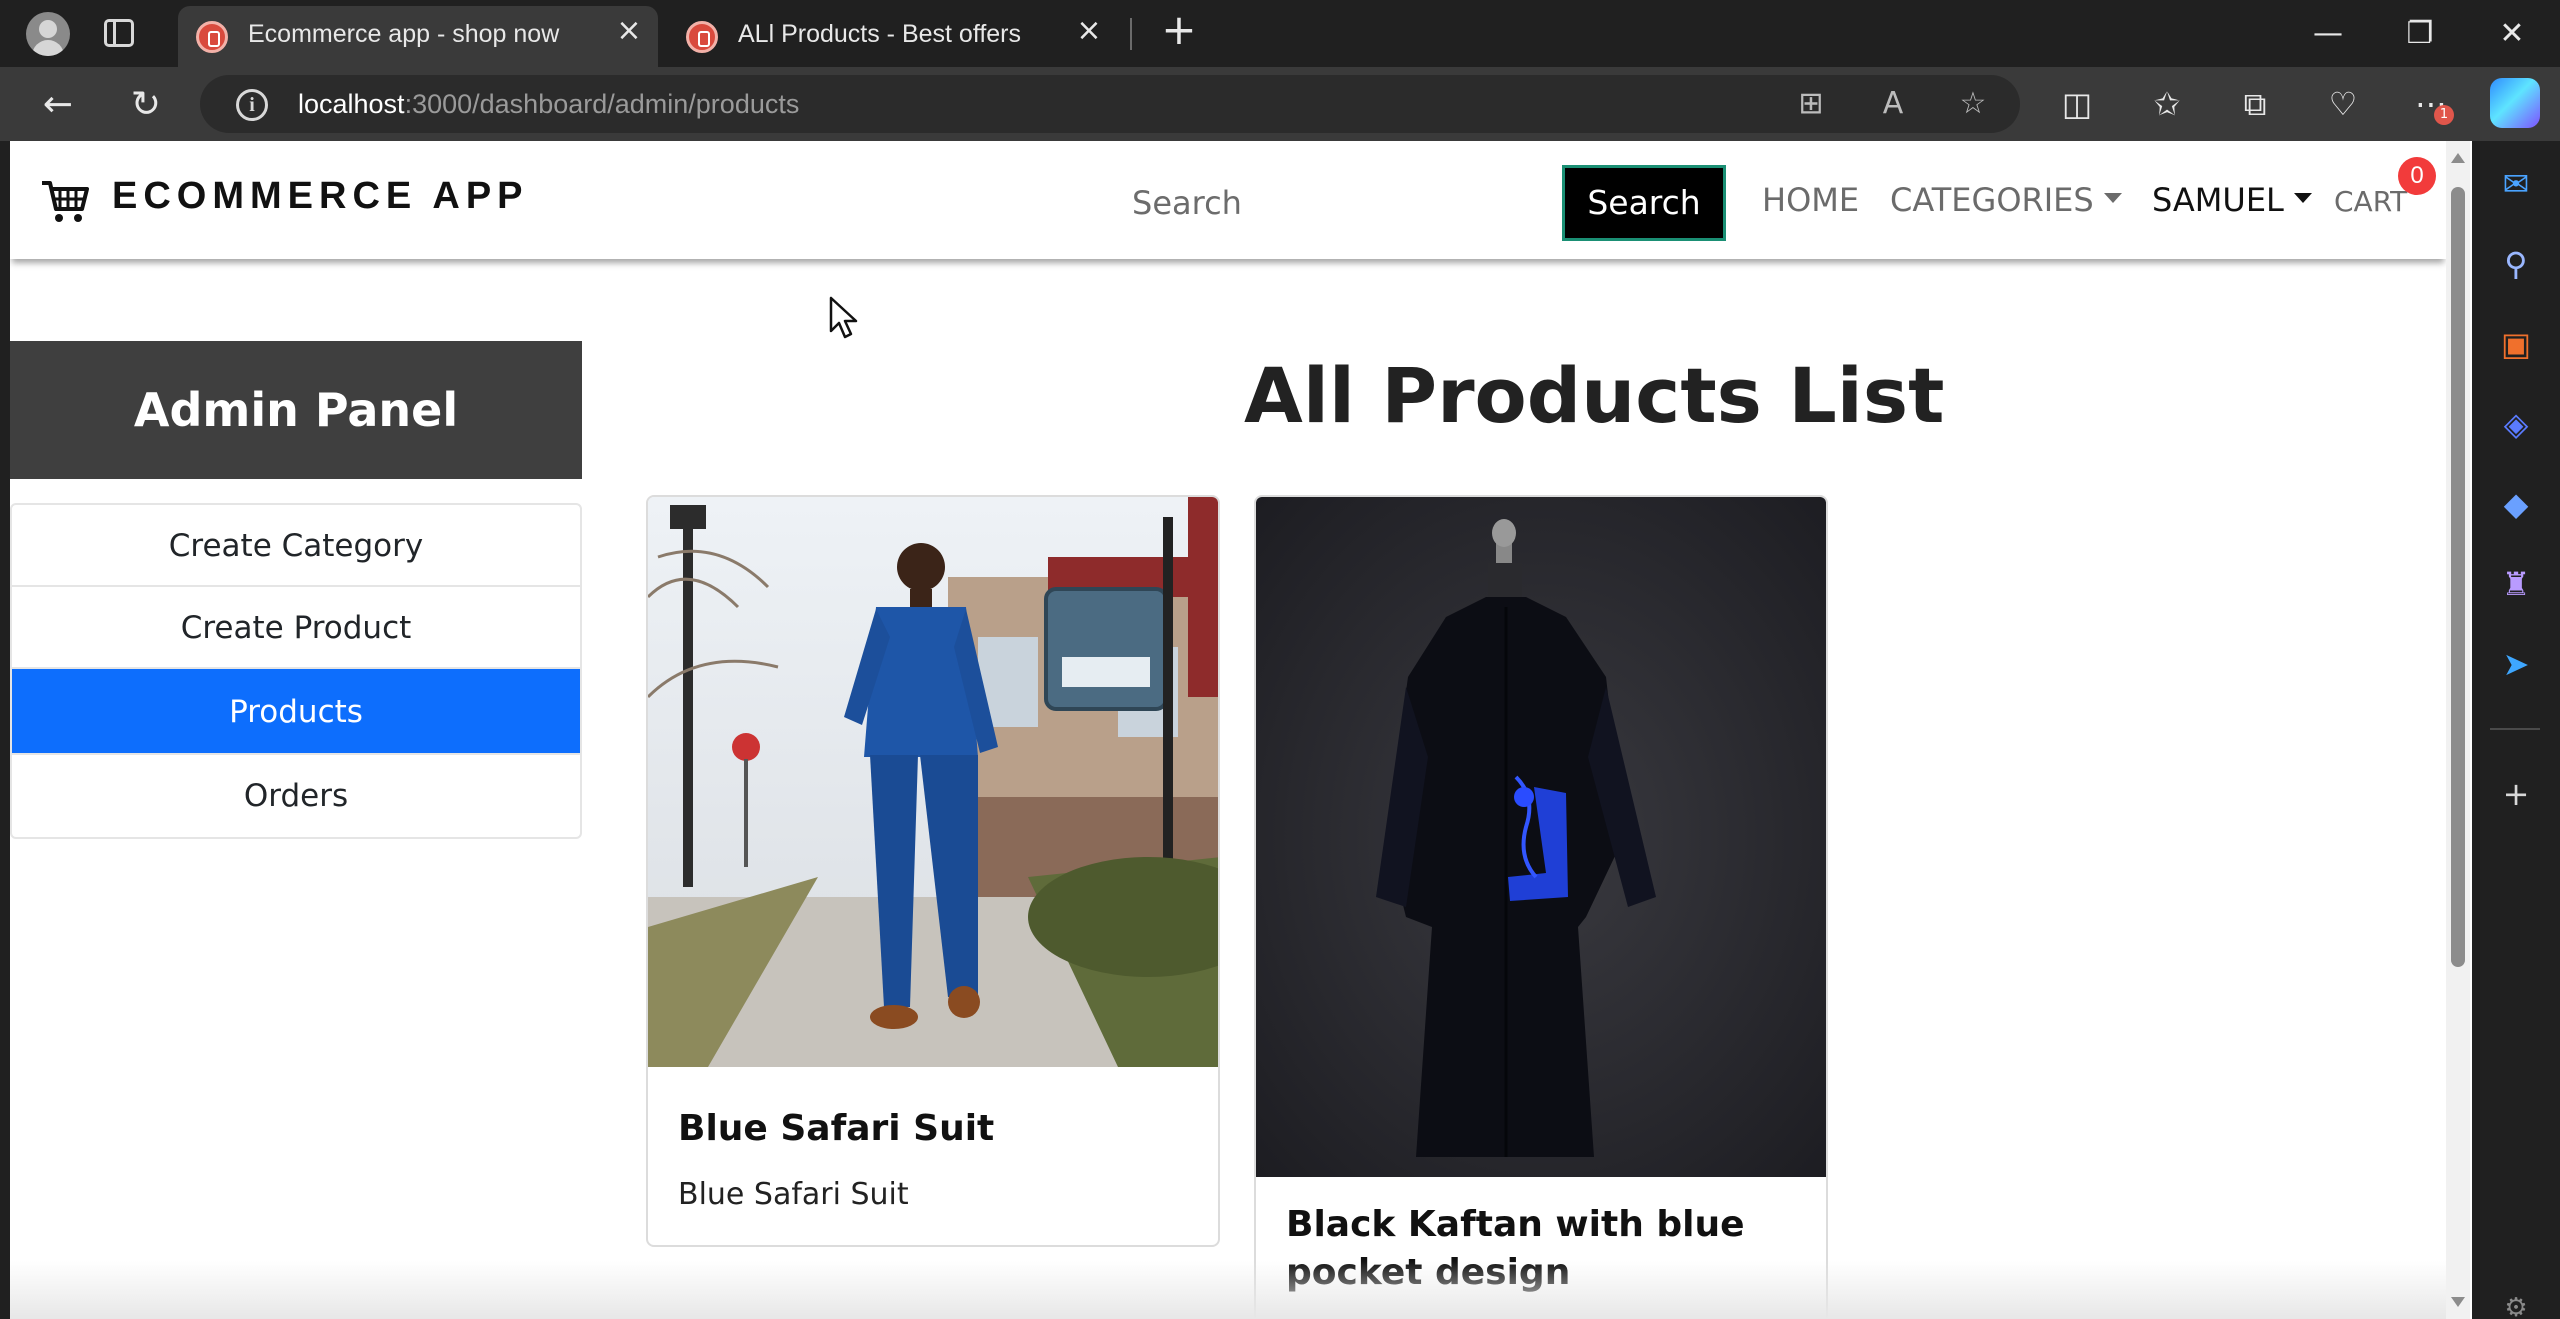  I want to click on send-icon: ➤, so click(2516, 664).